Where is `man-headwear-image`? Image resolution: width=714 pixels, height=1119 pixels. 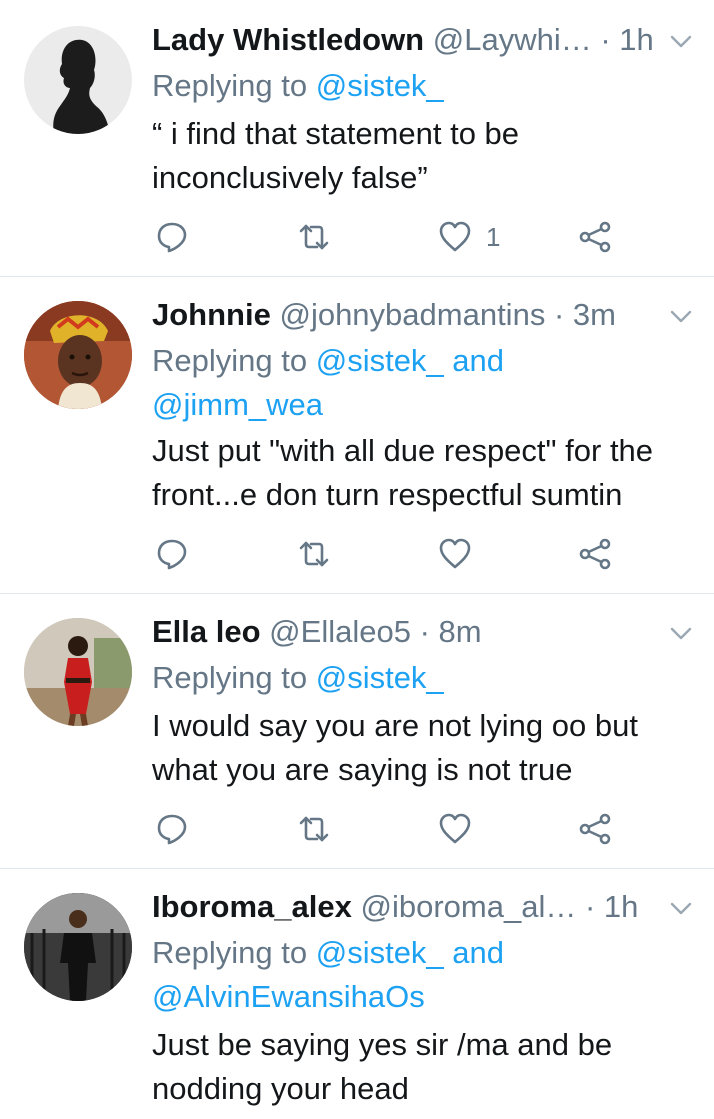 man-headwear-image is located at coordinates (78, 355).